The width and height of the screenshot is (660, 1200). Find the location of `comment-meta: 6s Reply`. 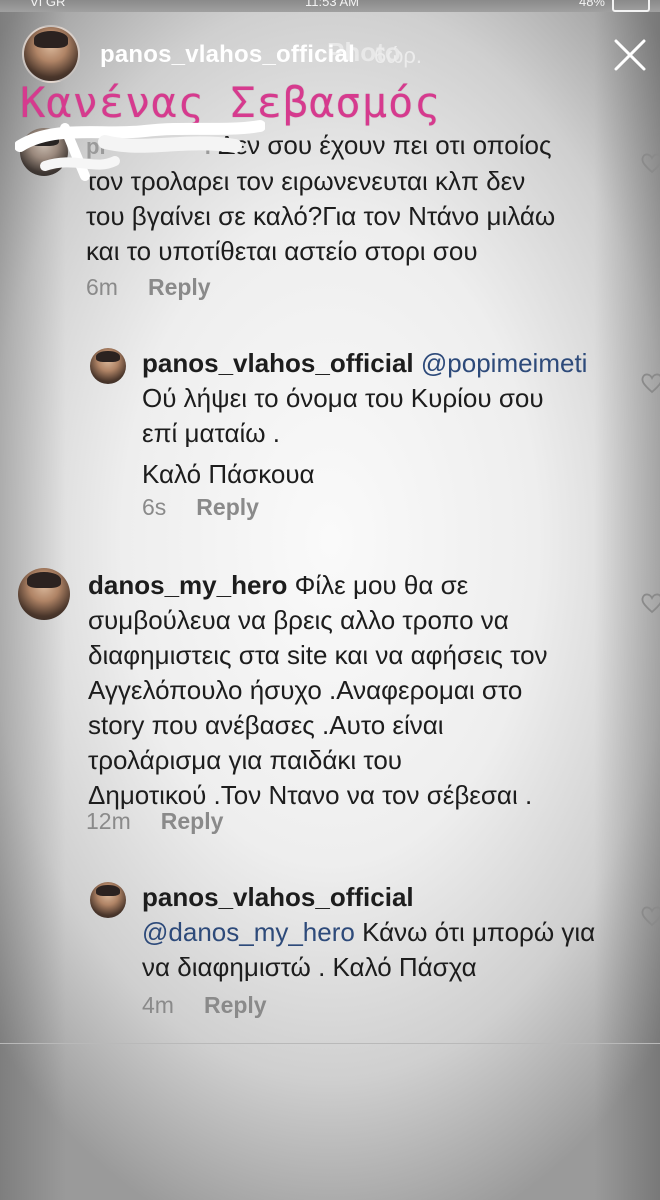

comment-meta: 6s Reply is located at coordinates (200, 507).